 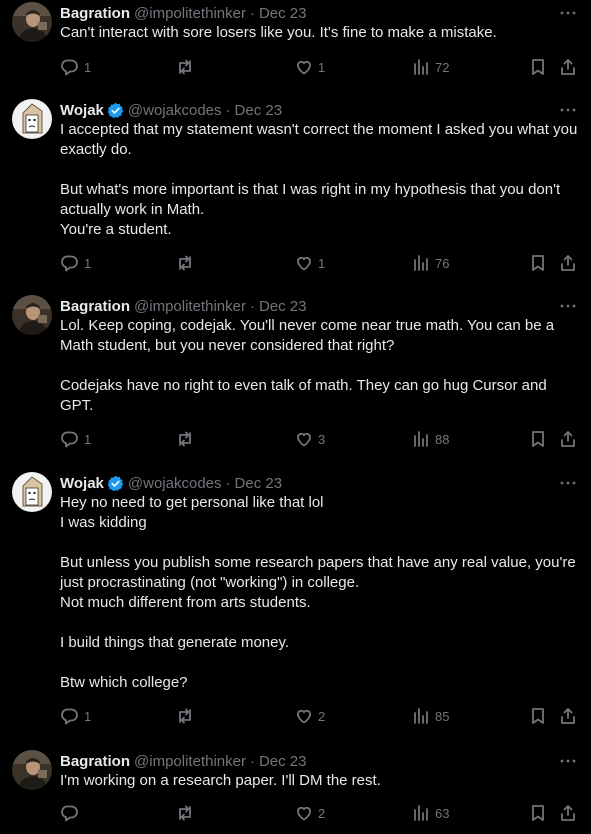 What do you see at coordinates (72, 813) in the screenshot?
I see `reply-button` at bounding box center [72, 813].